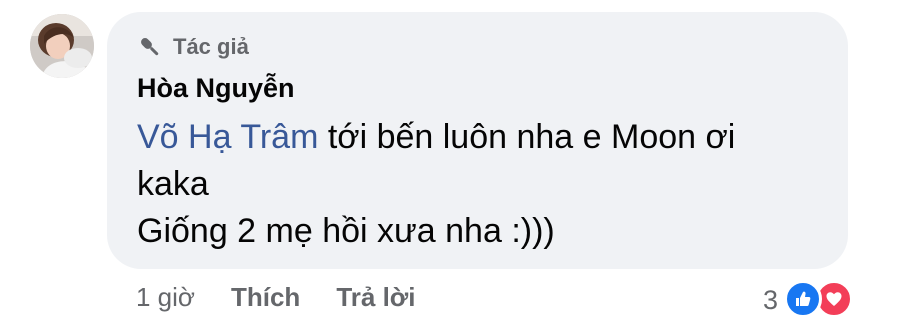 This screenshot has height=336, width=900. Describe the element at coordinates (165, 297) in the screenshot. I see `timestamp-link: 1 giờ` at that location.